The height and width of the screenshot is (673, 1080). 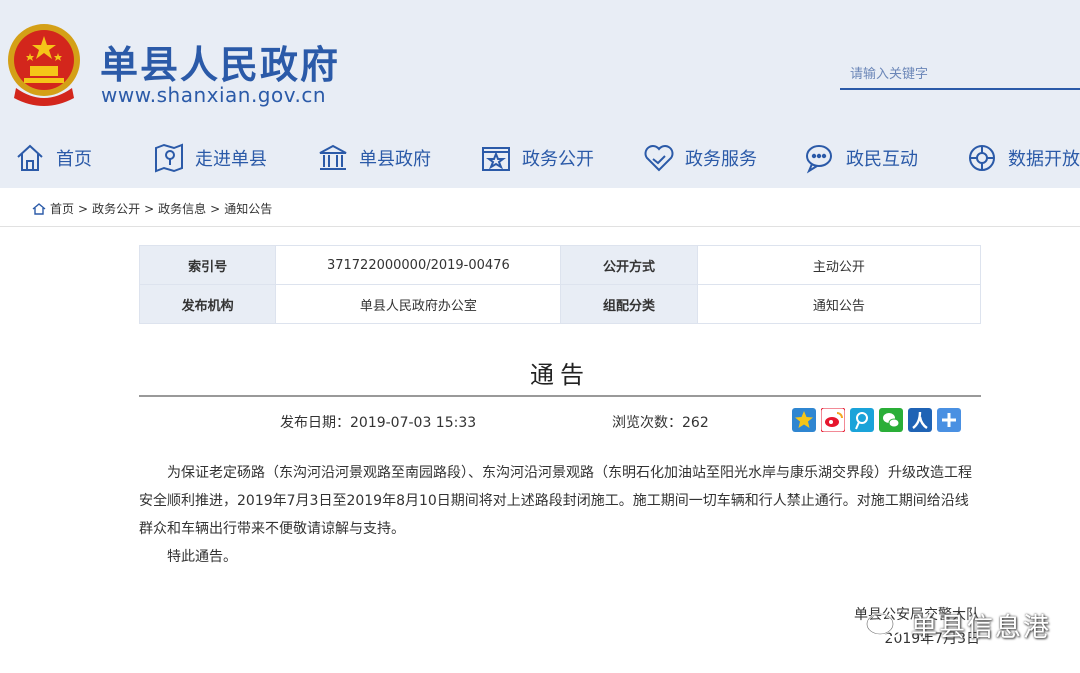 What do you see at coordinates (202, 557) in the screenshot?
I see `article-closing: 特此通告。` at bounding box center [202, 557].